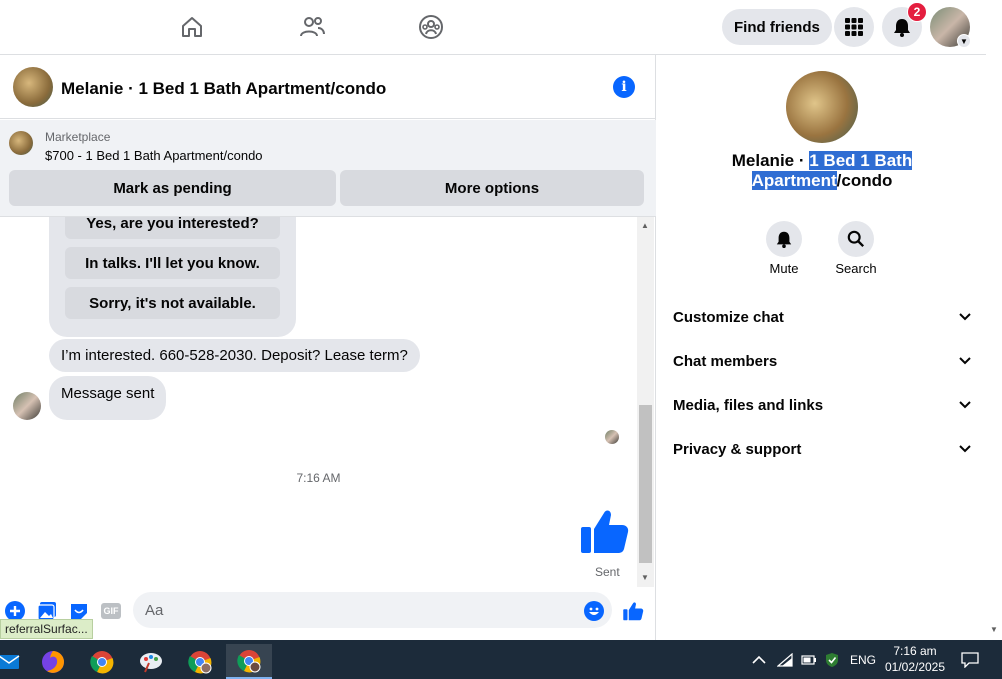 The width and height of the screenshot is (1002, 679). What do you see at coordinates (864, 180) in the screenshot?
I see `title-rest: /condo` at bounding box center [864, 180].